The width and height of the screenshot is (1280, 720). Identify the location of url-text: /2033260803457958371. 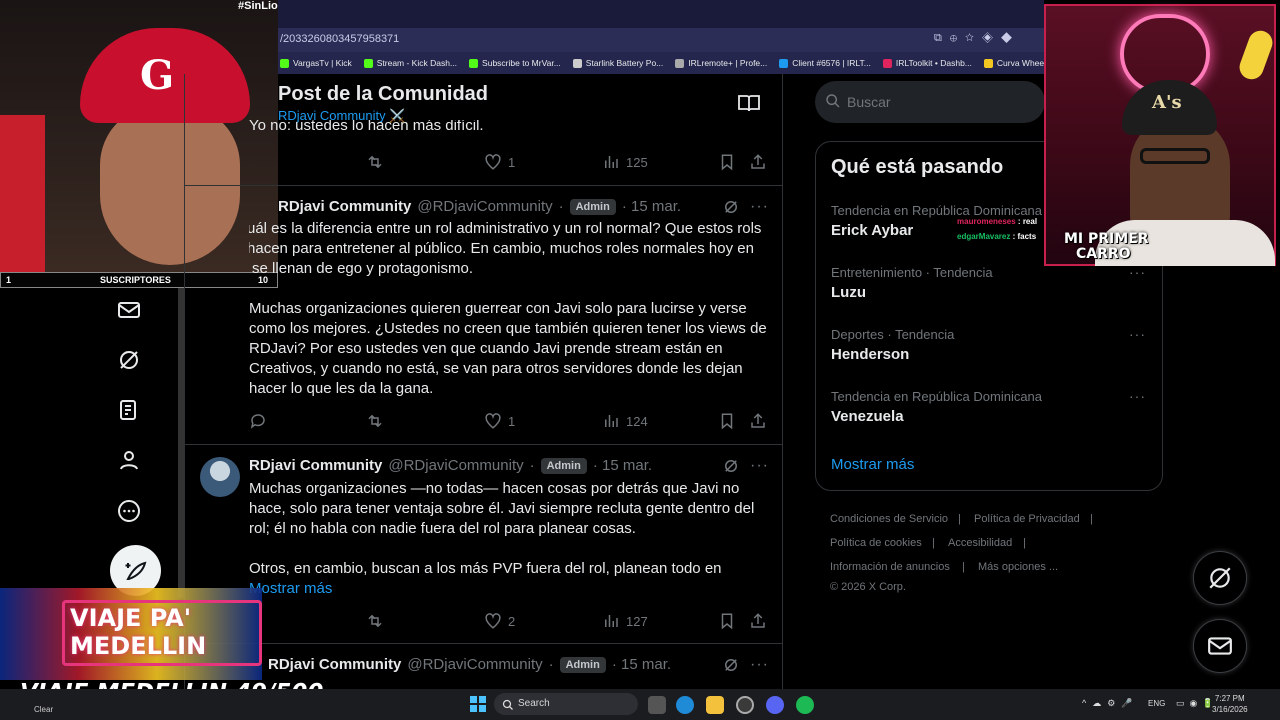
(339, 39).